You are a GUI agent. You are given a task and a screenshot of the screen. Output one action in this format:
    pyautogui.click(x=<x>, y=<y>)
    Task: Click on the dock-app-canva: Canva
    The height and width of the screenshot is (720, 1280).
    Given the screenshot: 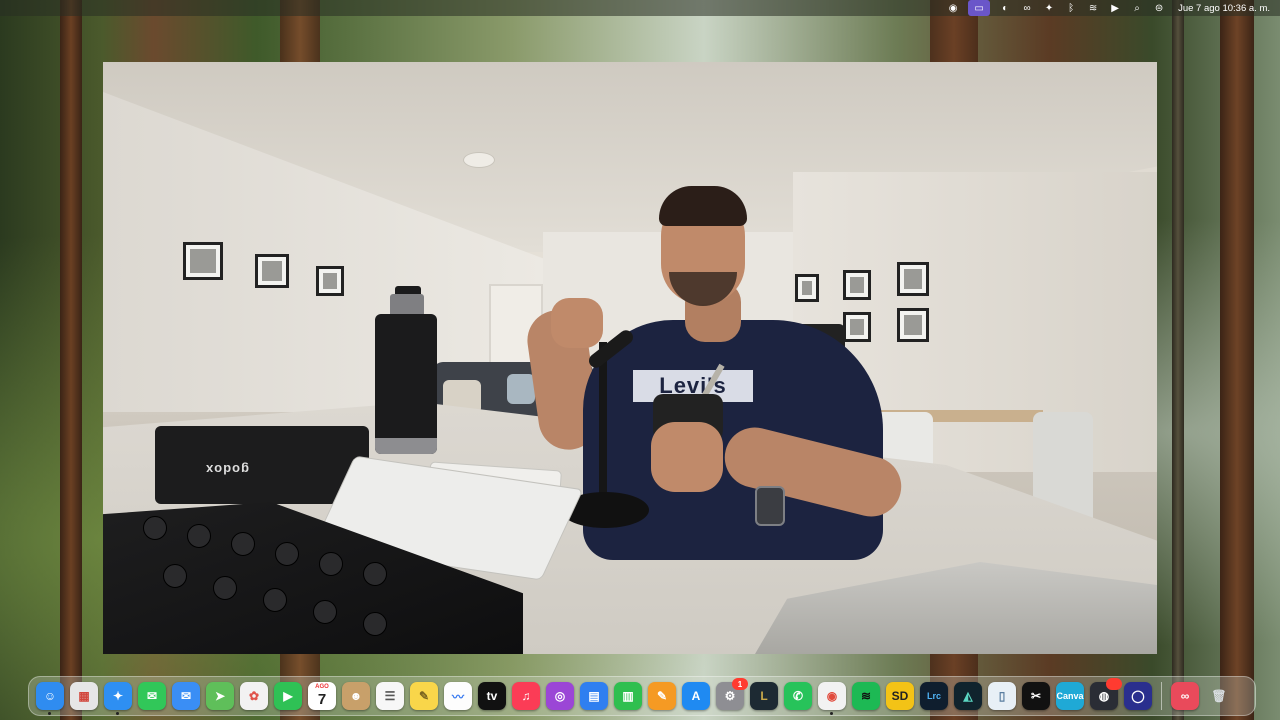 What is the action you would take?
    pyautogui.click(x=1070, y=696)
    